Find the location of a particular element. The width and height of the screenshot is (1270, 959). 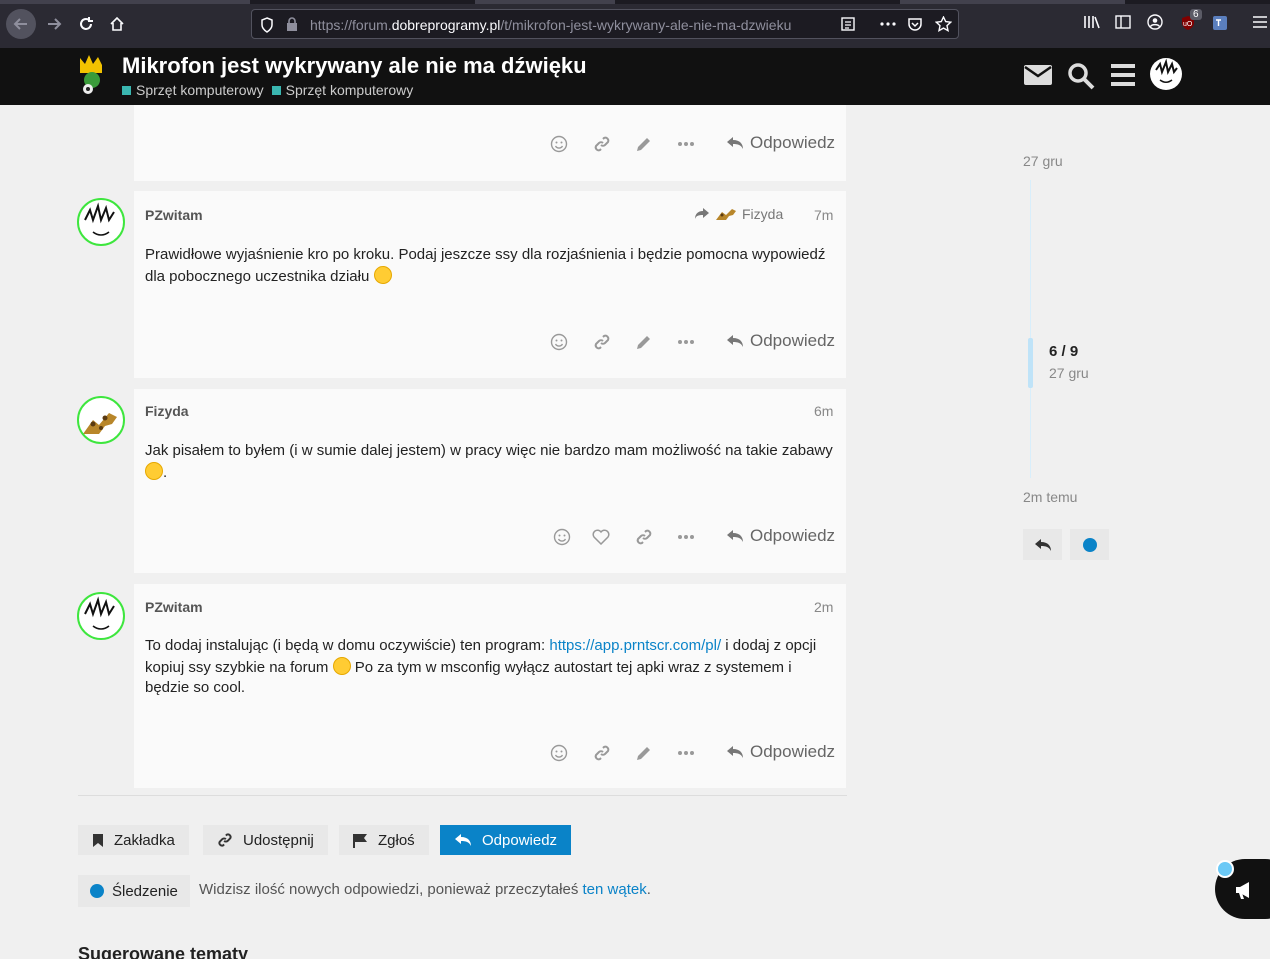

bookmark-icon is located at coordinates (98, 840).